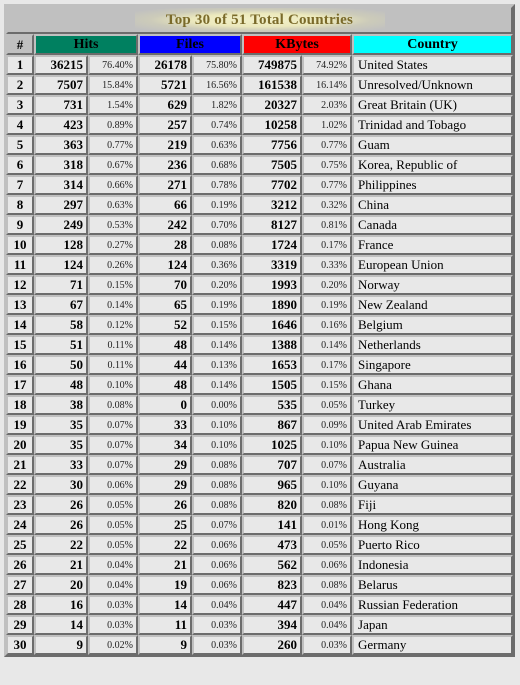 This screenshot has width=520, height=685. What do you see at coordinates (20, 44) in the screenshot?
I see `column-header-num: #` at bounding box center [20, 44].